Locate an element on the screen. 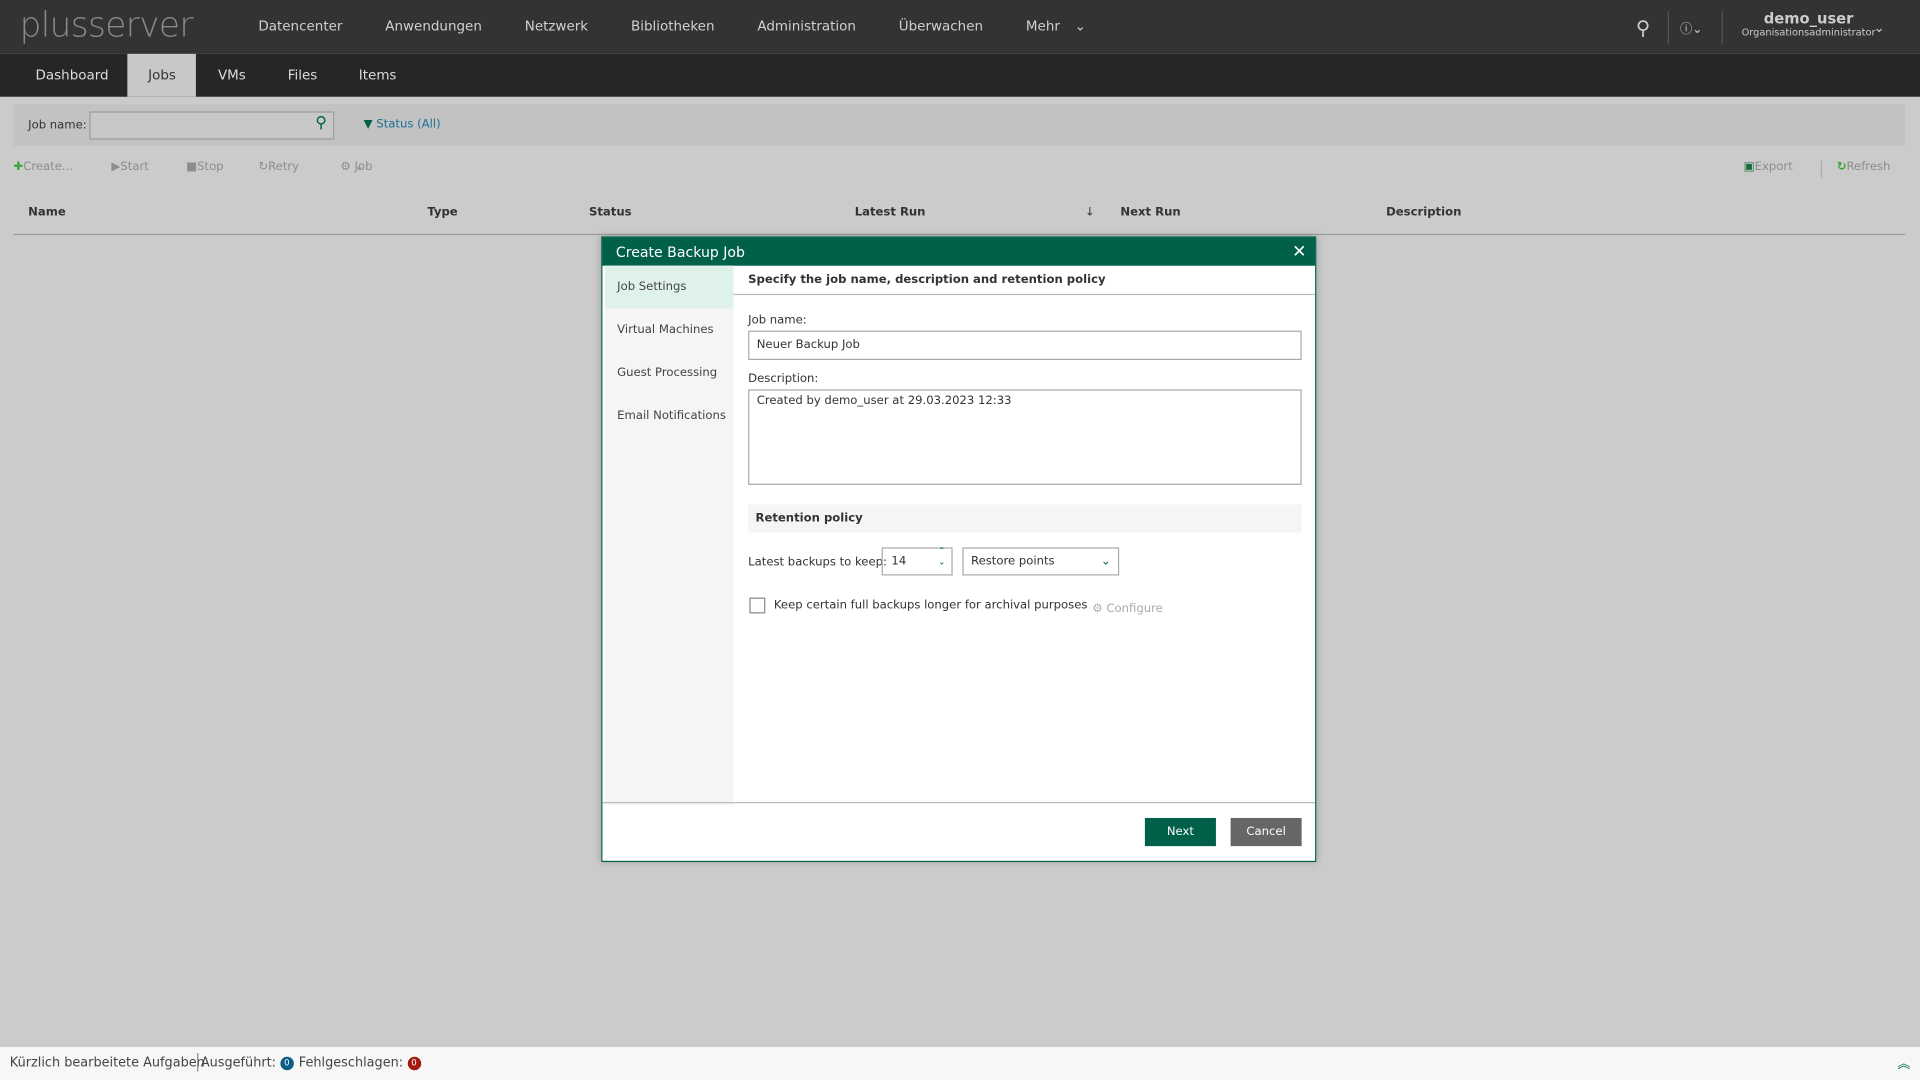 The image size is (1920, 1080). expand-up-icon: ︽ is located at coordinates (1903, 1063).